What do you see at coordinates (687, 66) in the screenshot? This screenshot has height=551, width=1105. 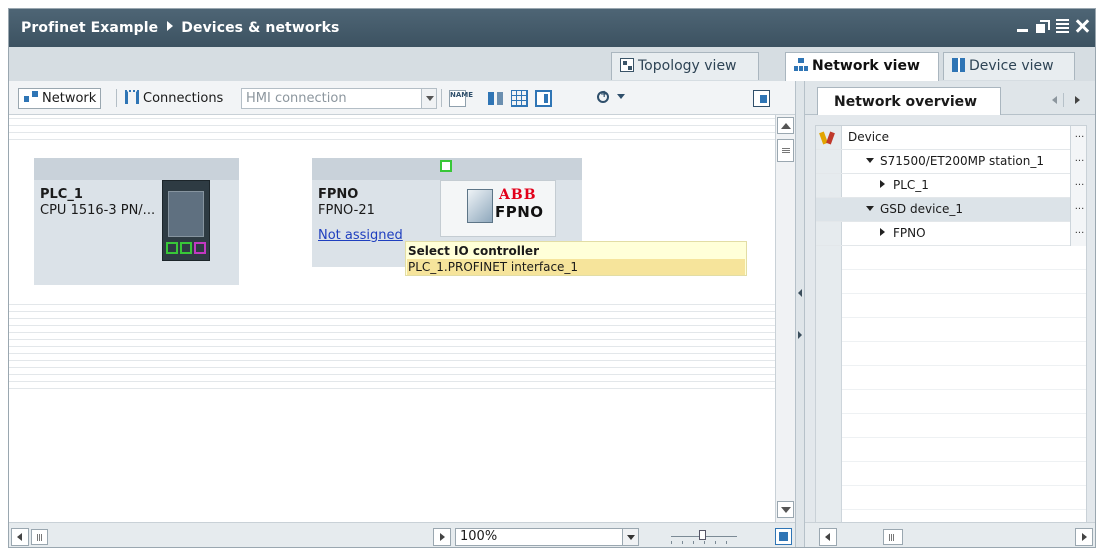 I see `tab-topology-label: Topology view` at bounding box center [687, 66].